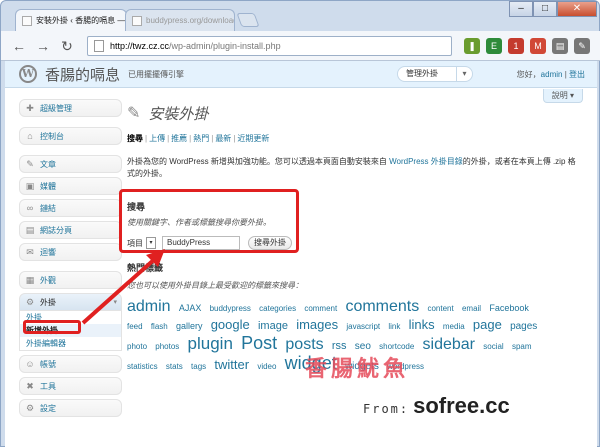 This screenshot has height=447, width=600. I want to click on subsub-link: 熱門, so click(201, 138).